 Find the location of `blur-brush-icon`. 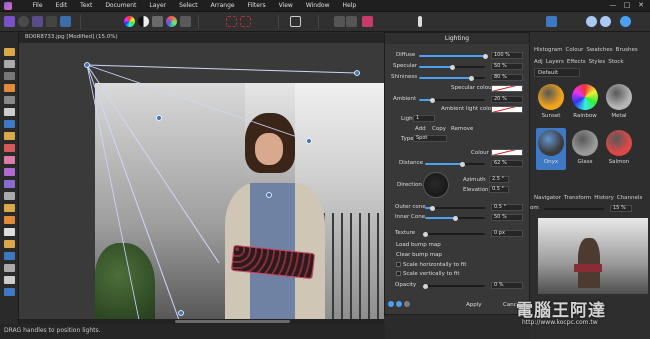

blur-brush-icon is located at coordinates (9, 208).